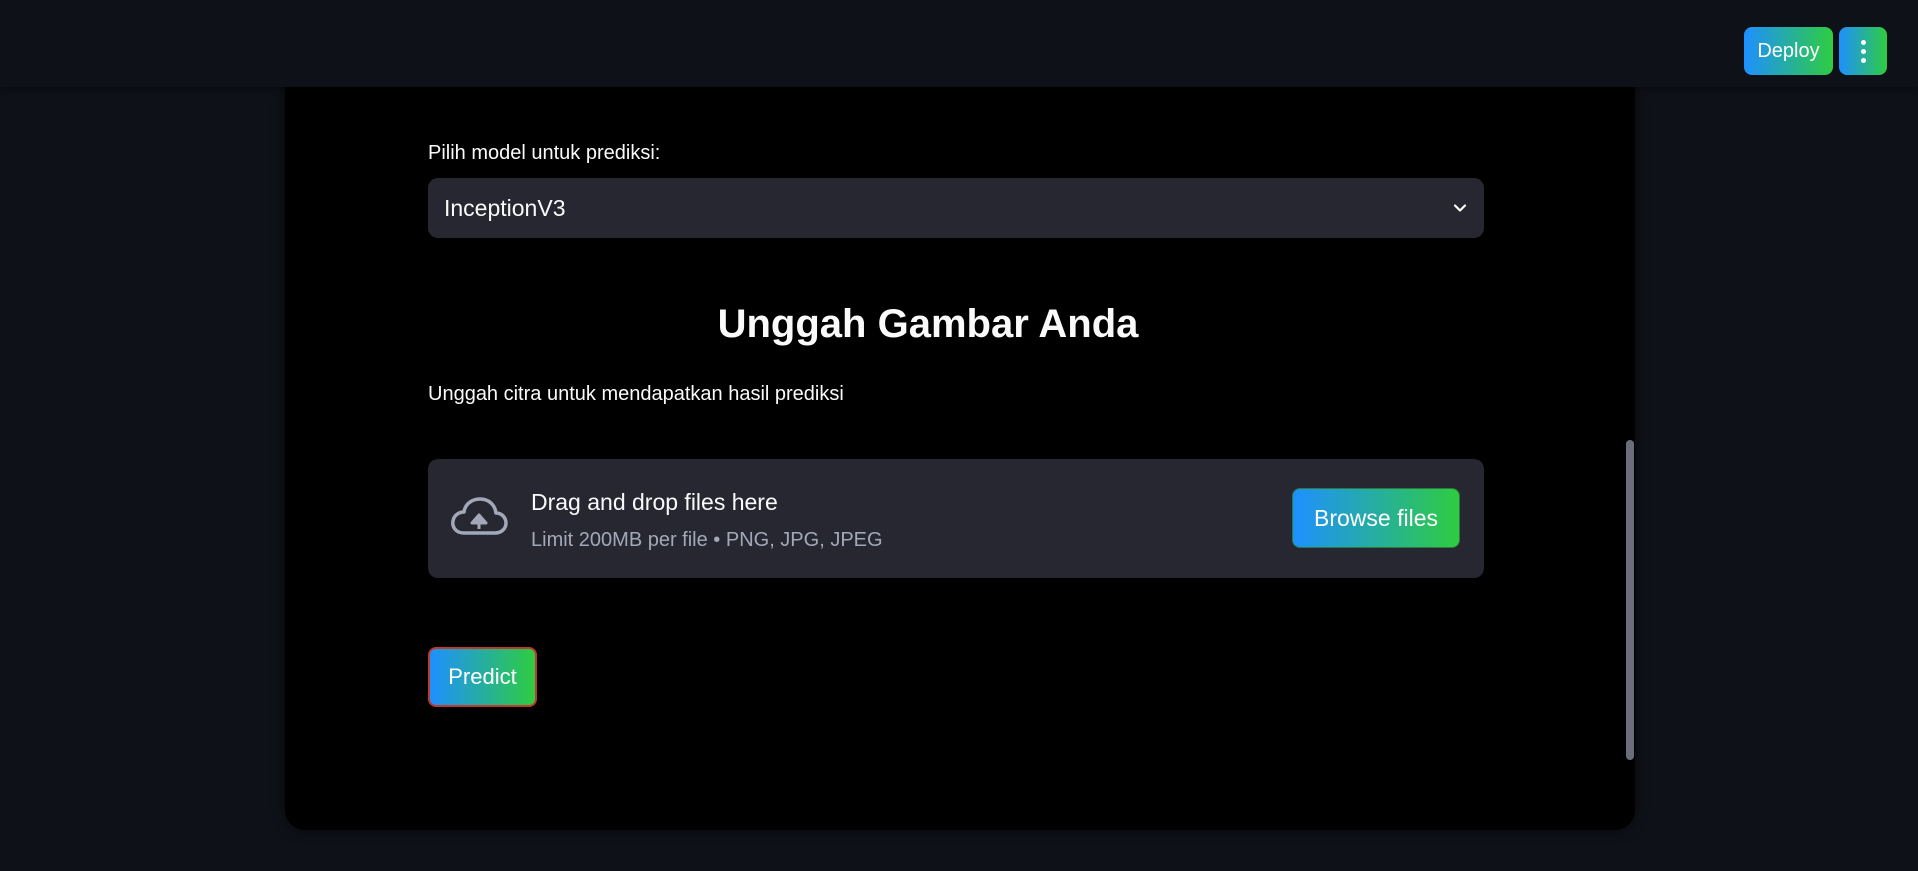 The height and width of the screenshot is (871, 1918). What do you see at coordinates (928, 324) in the screenshot?
I see `upload-heading: Unggah Gambar Anda` at bounding box center [928, 324].